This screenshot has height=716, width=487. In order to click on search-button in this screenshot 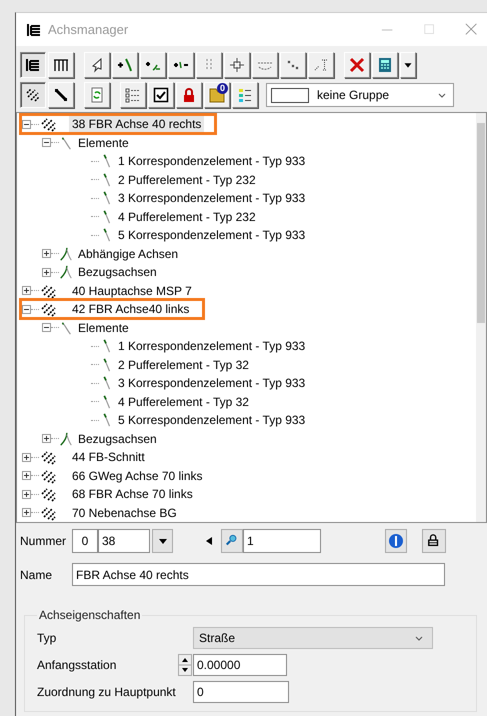, I will do `click(232, 541)`.